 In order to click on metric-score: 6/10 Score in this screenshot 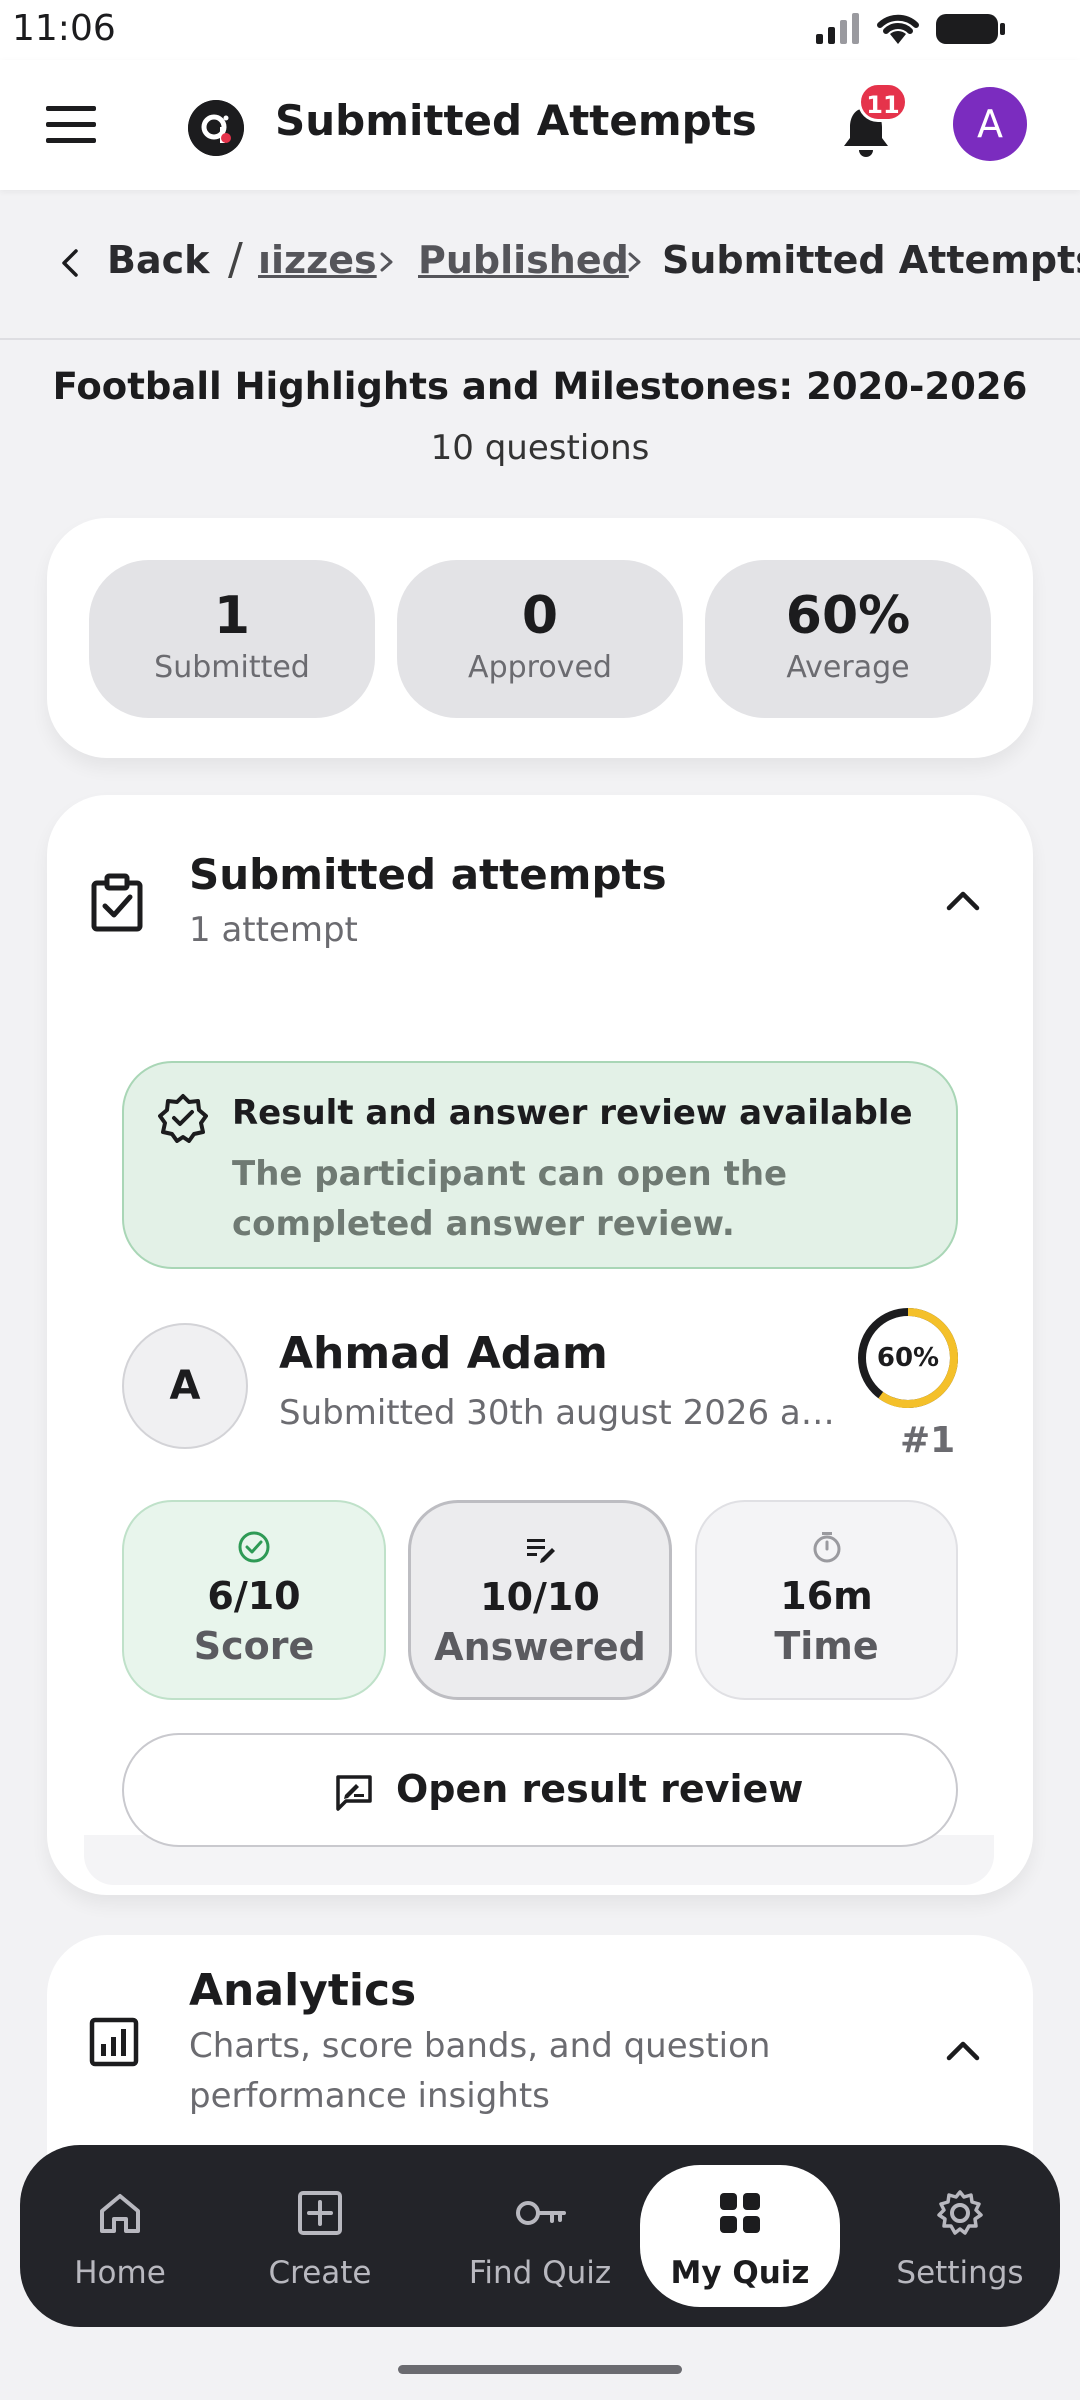, I will do `click(254, 1600)`.